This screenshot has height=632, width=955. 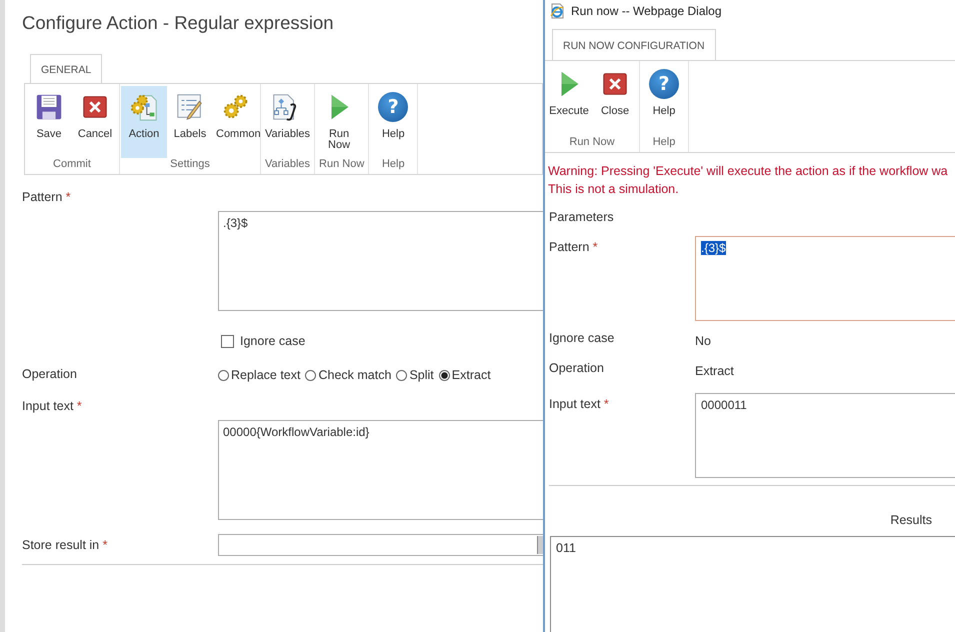 I want to click on ribbon-button: Execute, so click(x=569, y=99).